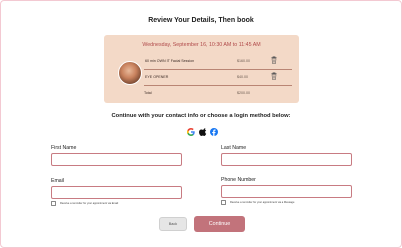 Image resolution: width=402 pixels, height=248 pixels. I want to click on continue-button: Continue, so click(219, 224).